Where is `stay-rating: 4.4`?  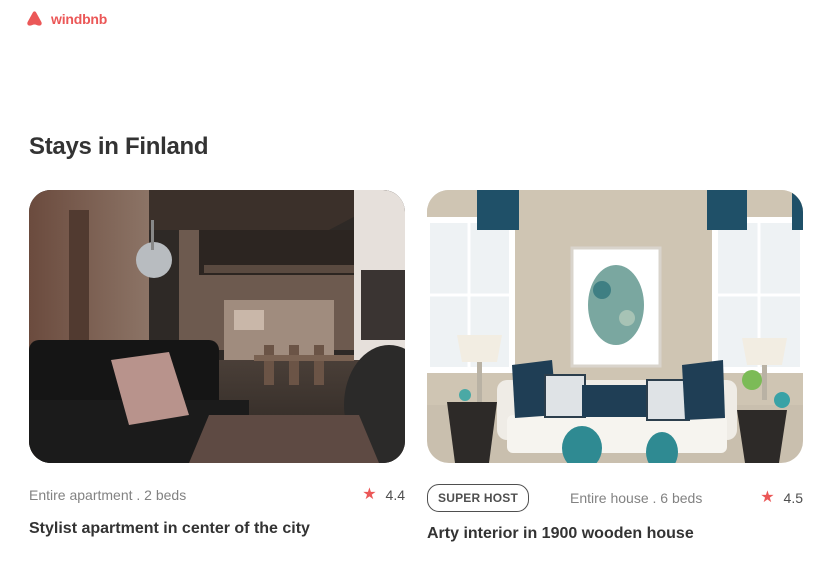 stay-rating: 4.4 is located at coordinates (395, 495).